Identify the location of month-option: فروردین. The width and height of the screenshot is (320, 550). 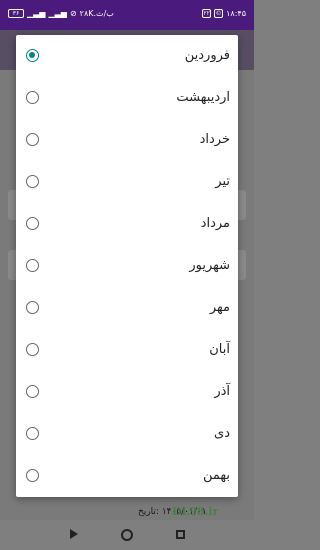
(127, 56).